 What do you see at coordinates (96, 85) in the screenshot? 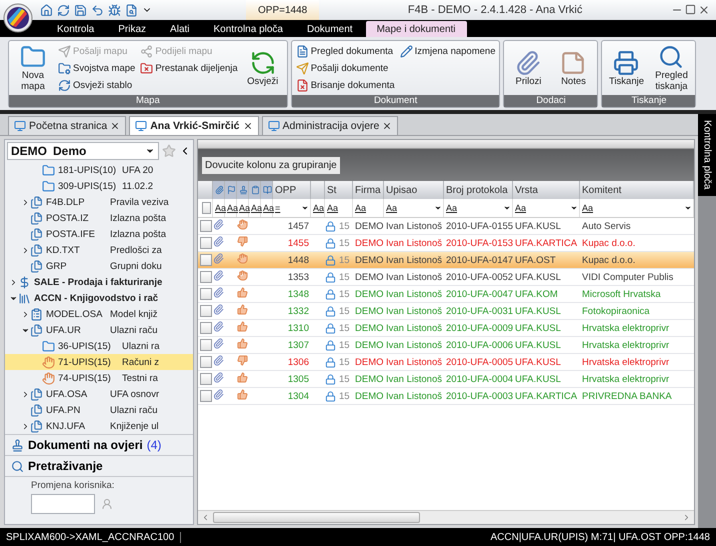
I see `ribbon-button: Osvježi stablo` at bounding box center [96, 85].